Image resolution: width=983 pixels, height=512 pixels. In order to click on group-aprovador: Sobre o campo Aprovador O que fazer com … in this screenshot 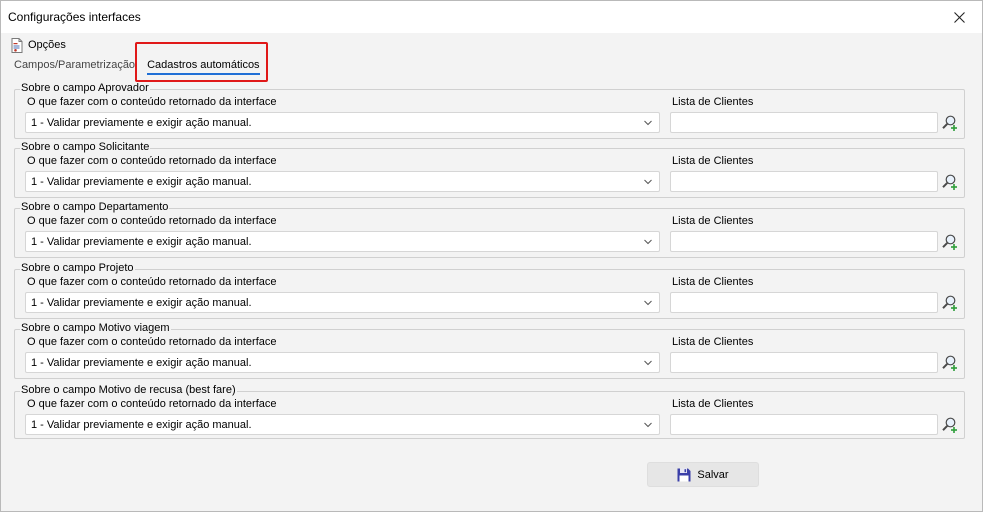, I will do `click(489, 110)`.